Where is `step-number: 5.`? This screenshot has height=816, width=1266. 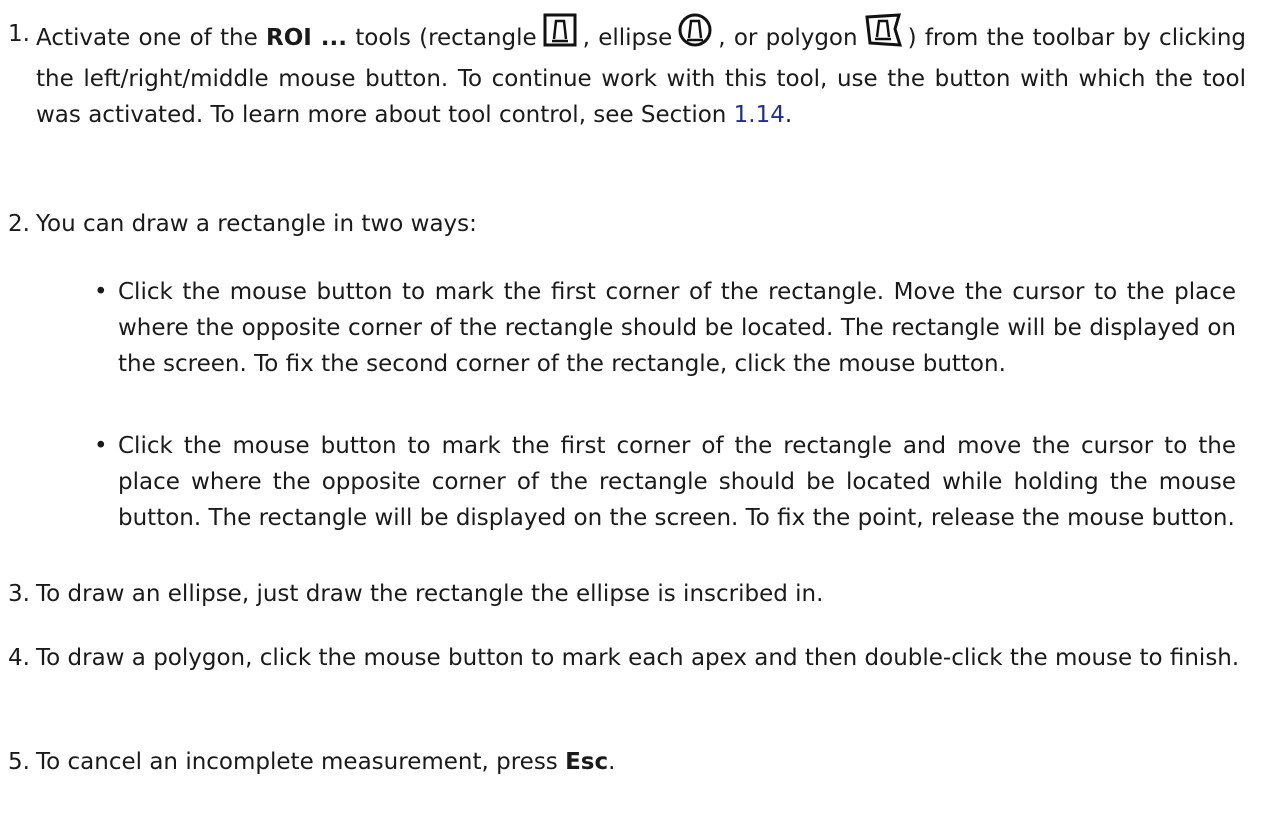
step-number: 5. is located at coordinates (19, 762).